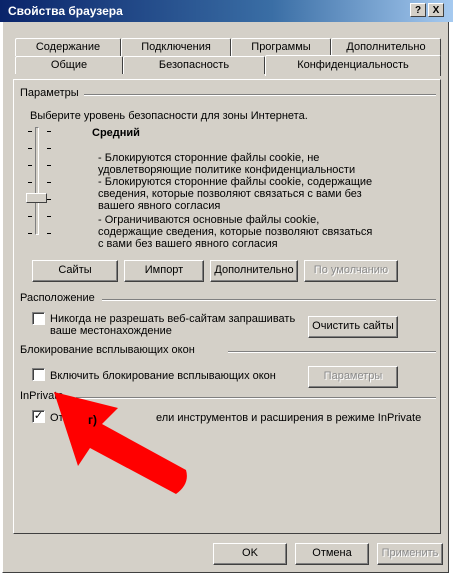 This screenshot has width=453, height=573. What do you see at coordinates (351, 271) in the screenshot?
I see `default-level-button: По умолчанию` at bounding box center [351, 271].